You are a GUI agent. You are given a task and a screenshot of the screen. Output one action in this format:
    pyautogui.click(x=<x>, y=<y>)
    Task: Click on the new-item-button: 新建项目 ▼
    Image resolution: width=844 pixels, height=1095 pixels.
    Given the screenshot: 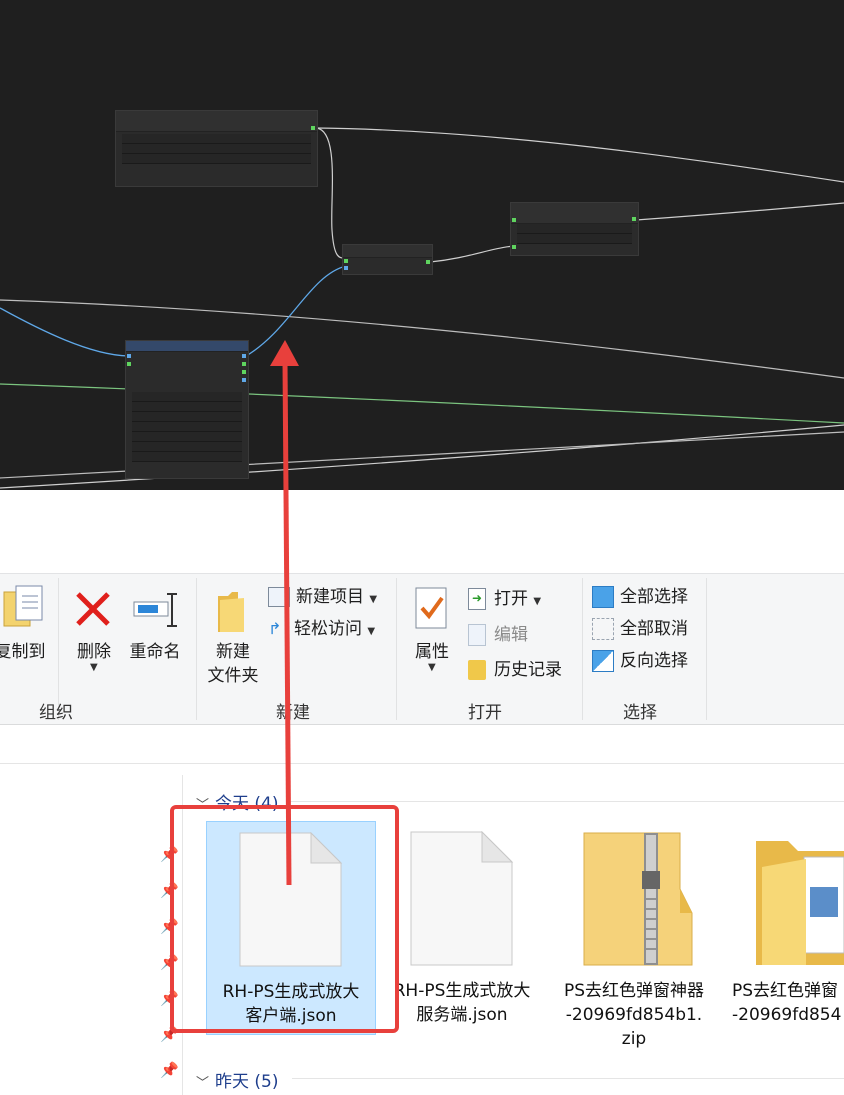 What is the action you would take?
    pyautogui.click(x=322, y=597)
    